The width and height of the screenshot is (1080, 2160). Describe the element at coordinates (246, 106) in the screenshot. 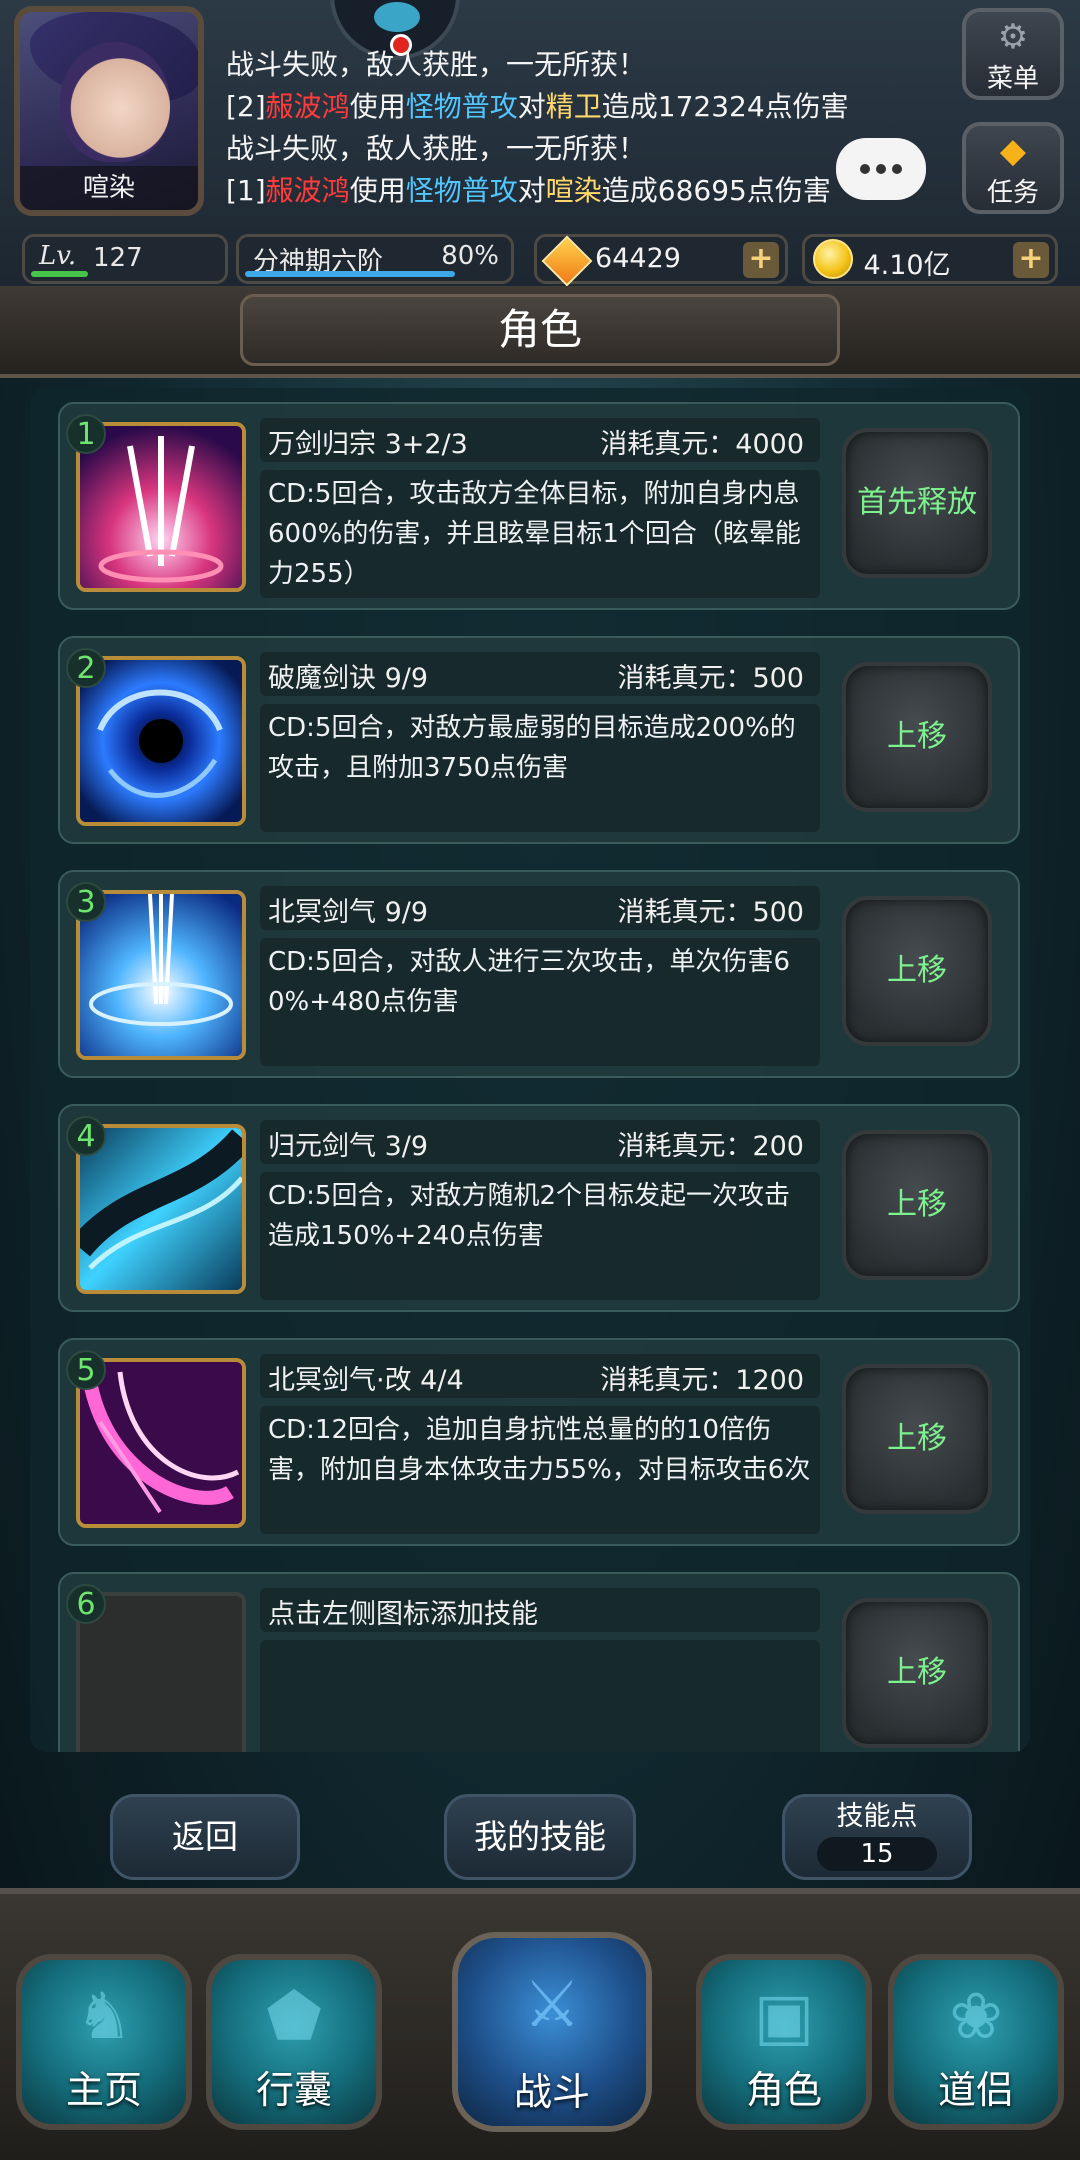

I see `battle-log-segment: [2]` at that location.